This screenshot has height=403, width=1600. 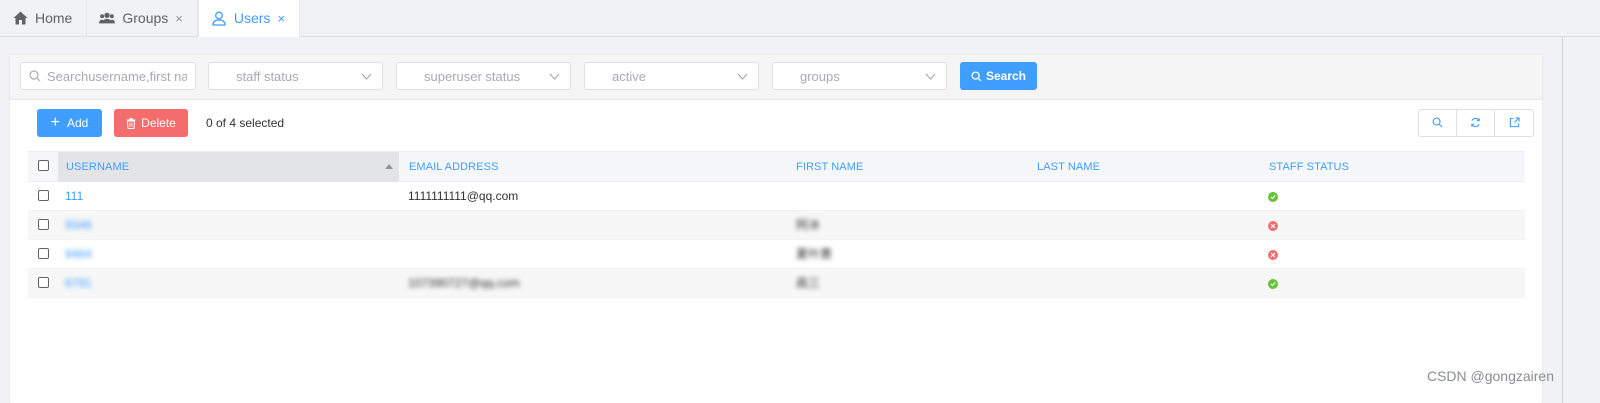 What do you see at coordinates (1575, 220) in the screenshot?
I see `scroll-gutter` at bounding box center [1575, 220].